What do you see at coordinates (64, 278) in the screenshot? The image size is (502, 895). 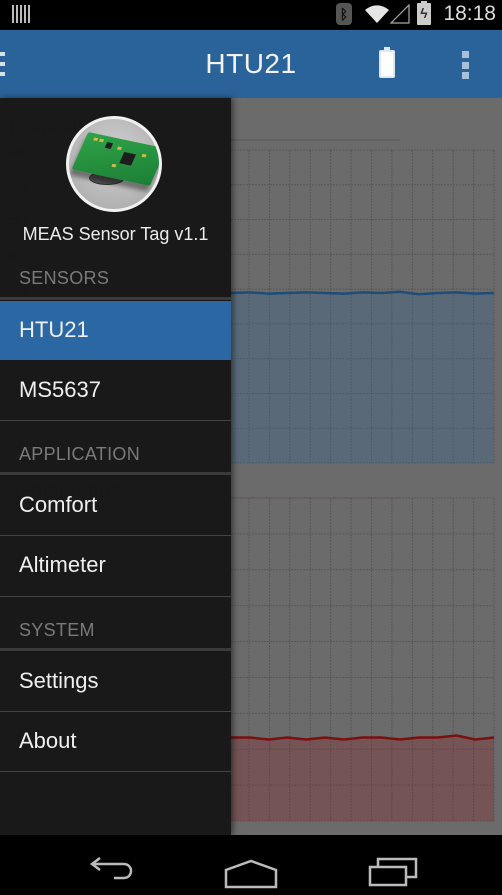 I see `section-label-sensors: SENSORS` at bounding box center [64, 278].